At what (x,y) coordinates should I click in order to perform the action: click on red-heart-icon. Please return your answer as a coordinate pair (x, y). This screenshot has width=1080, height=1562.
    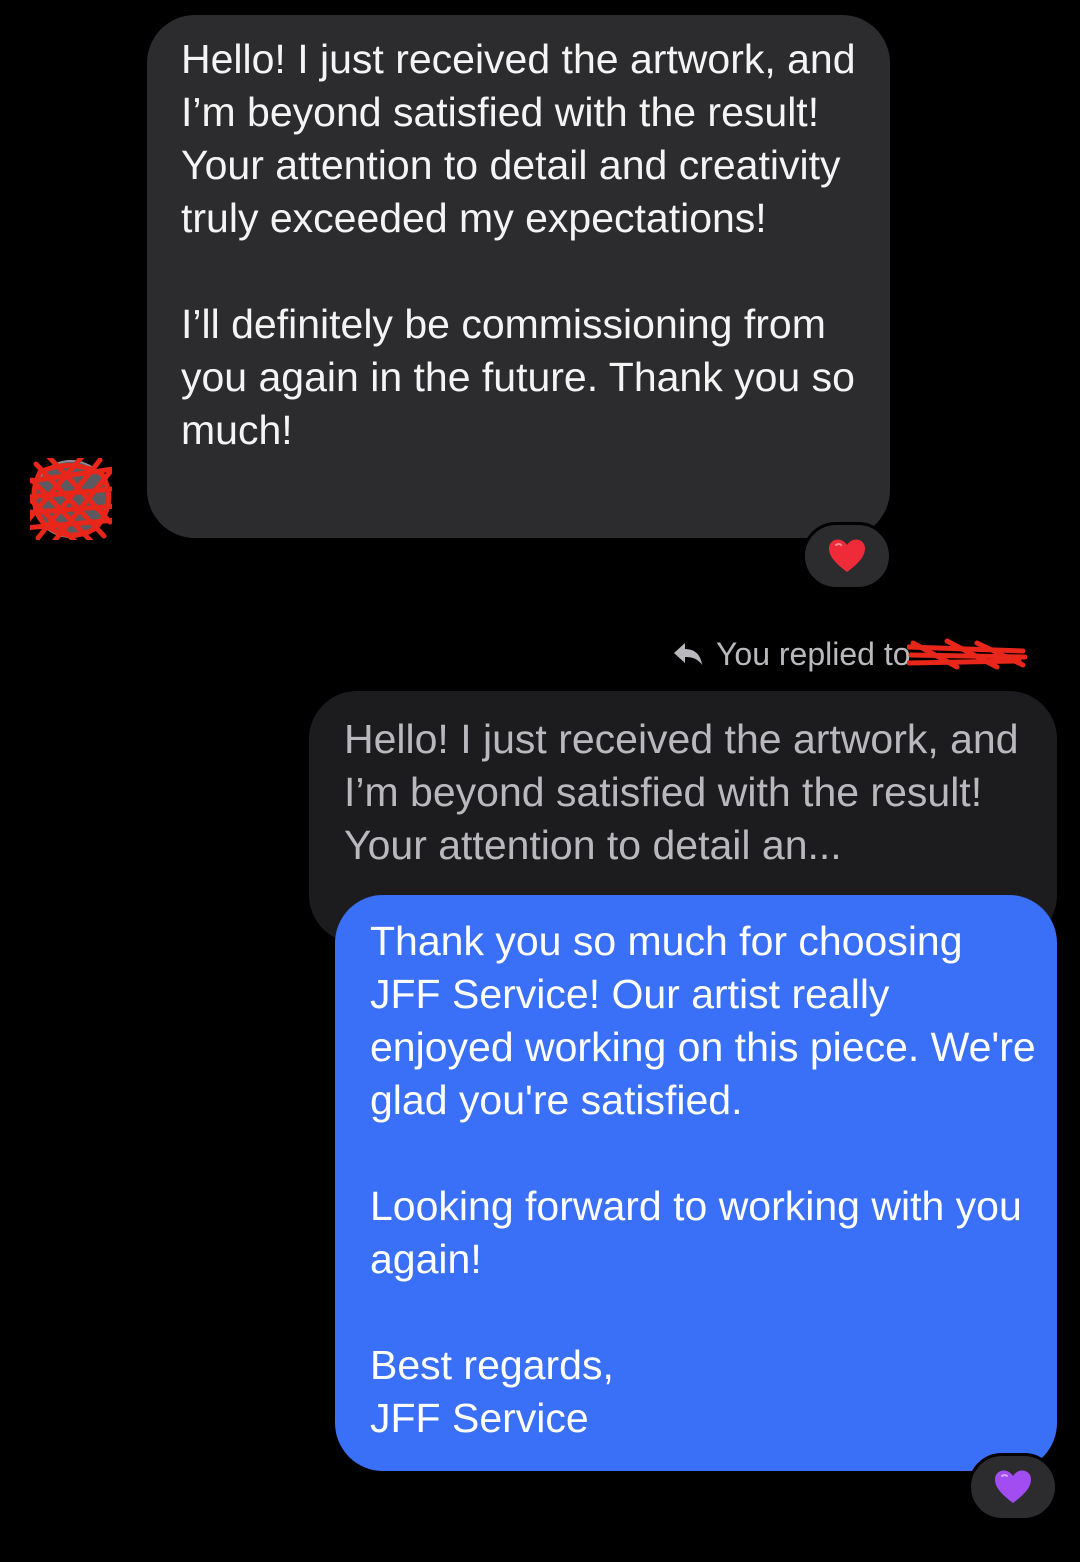
    Looking at the image, I should click on (847, 555).